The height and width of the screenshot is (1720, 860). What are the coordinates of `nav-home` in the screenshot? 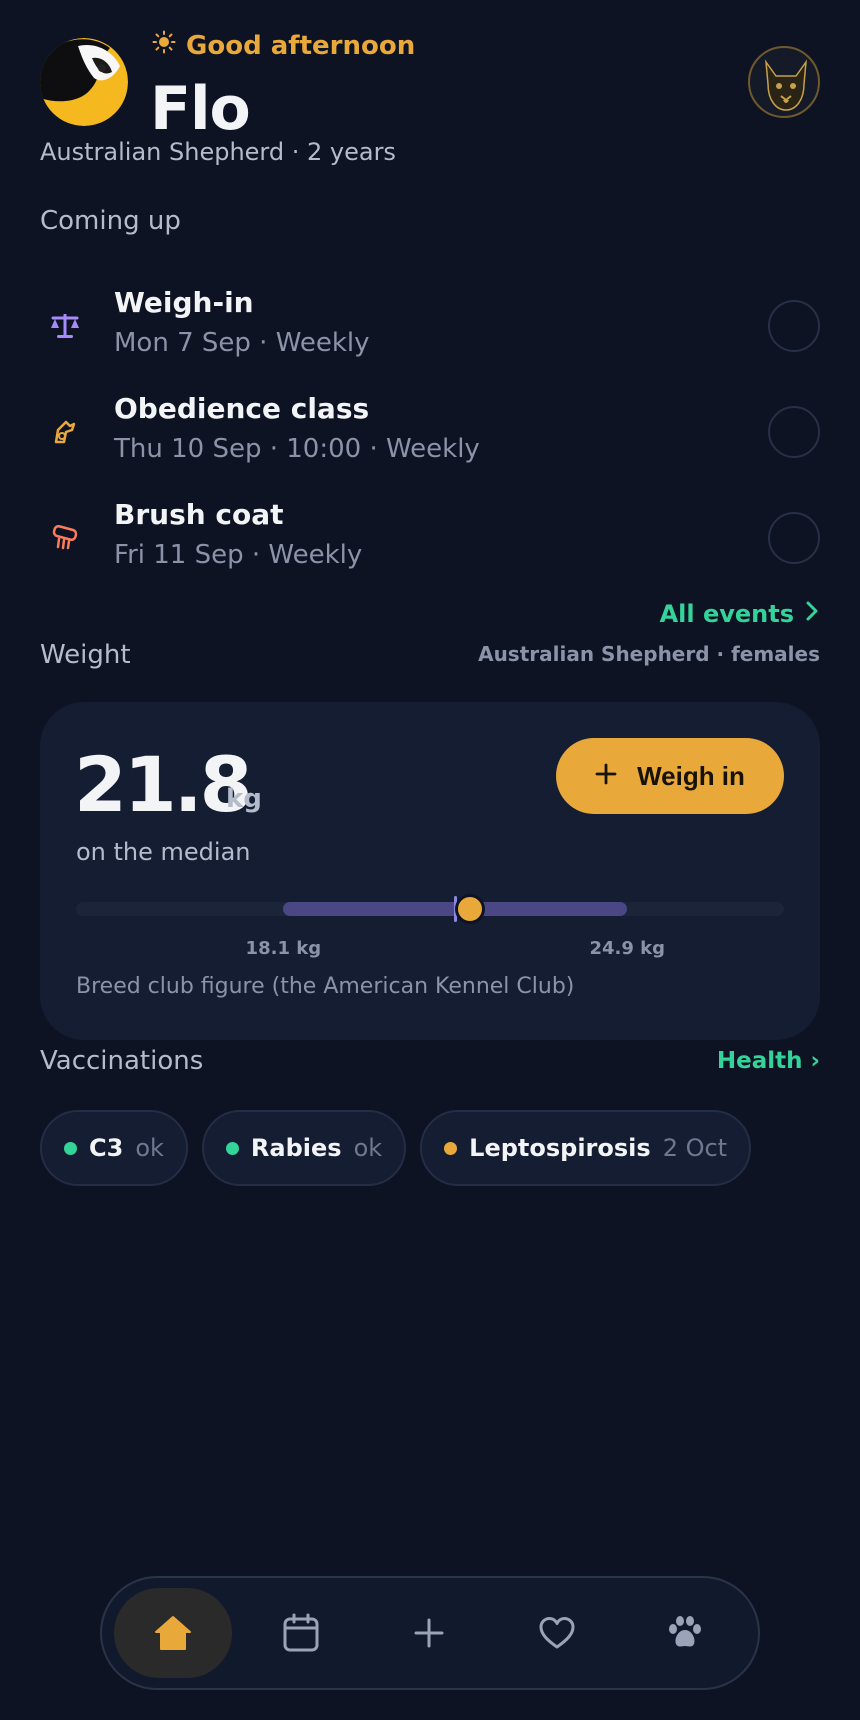 It's located at (173, 1633).